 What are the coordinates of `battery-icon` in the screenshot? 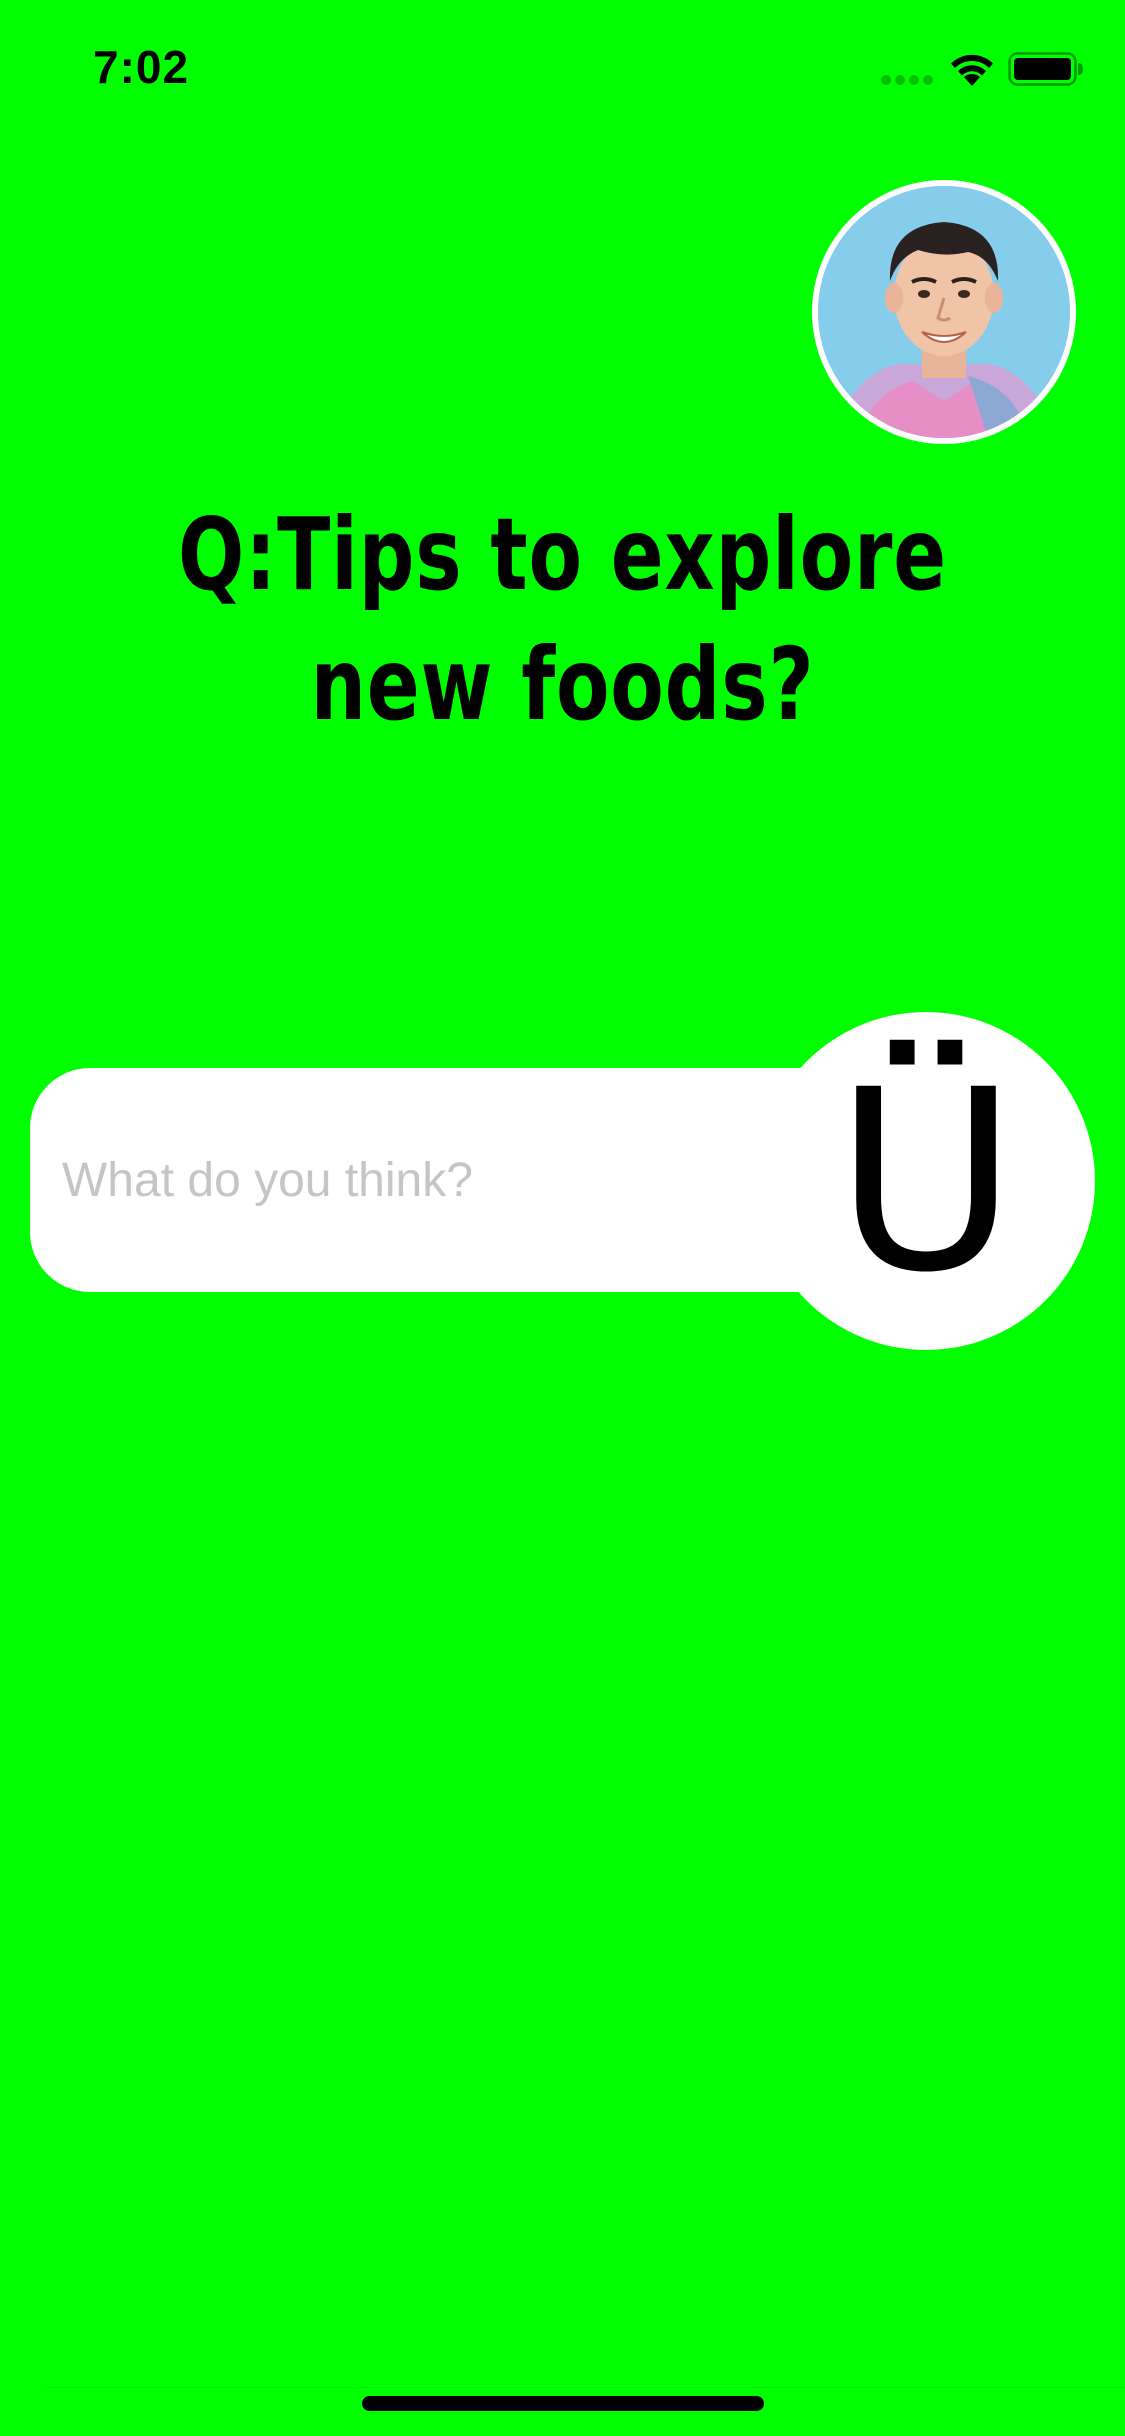 It's located at (1045, 69).